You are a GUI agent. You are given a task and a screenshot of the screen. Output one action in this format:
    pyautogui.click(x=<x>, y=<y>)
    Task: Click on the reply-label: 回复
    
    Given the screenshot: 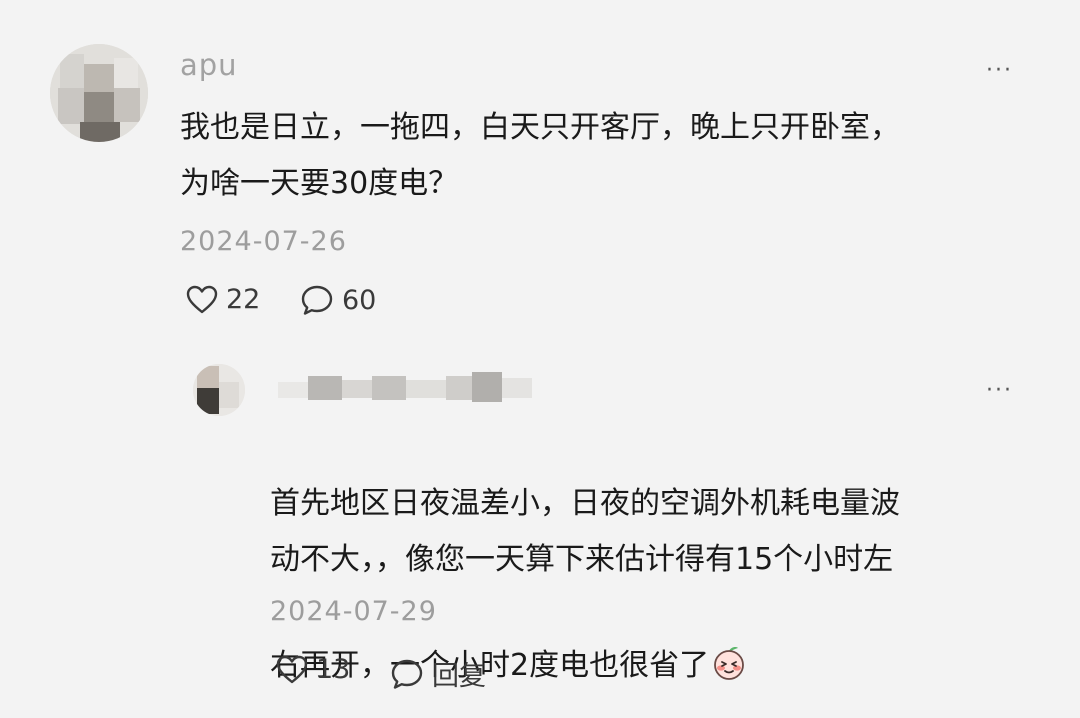 What is the action you would take?
    pyautogui.click(x=459, y=676)
    